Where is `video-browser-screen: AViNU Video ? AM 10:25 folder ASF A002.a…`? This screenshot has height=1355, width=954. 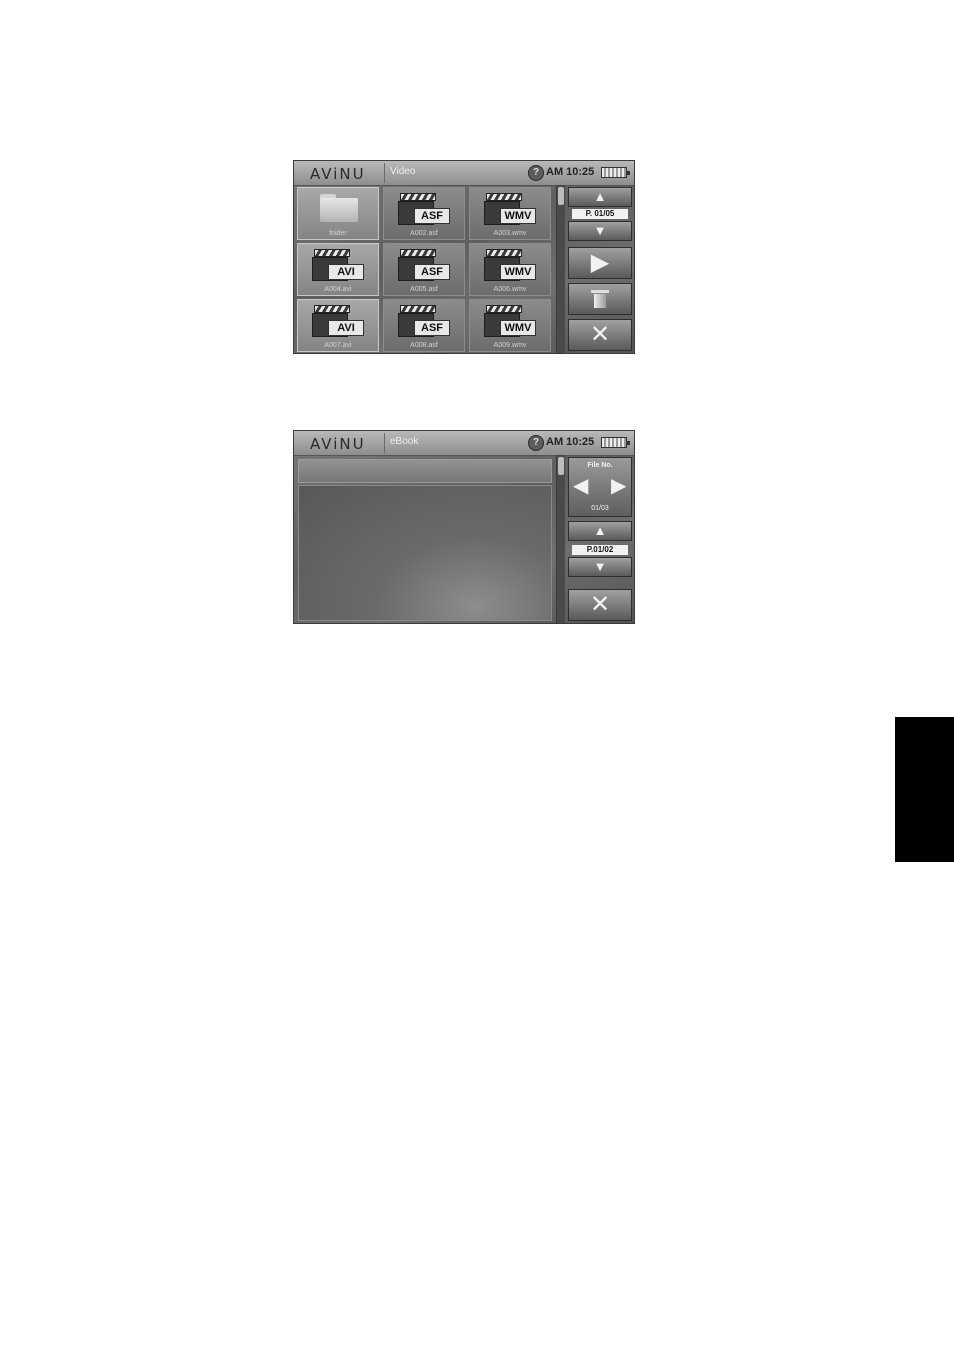
video-browser-screen: AViNU Video ? AM 10:25 folder ASF A002.a… is located at coordinates (464, 257).